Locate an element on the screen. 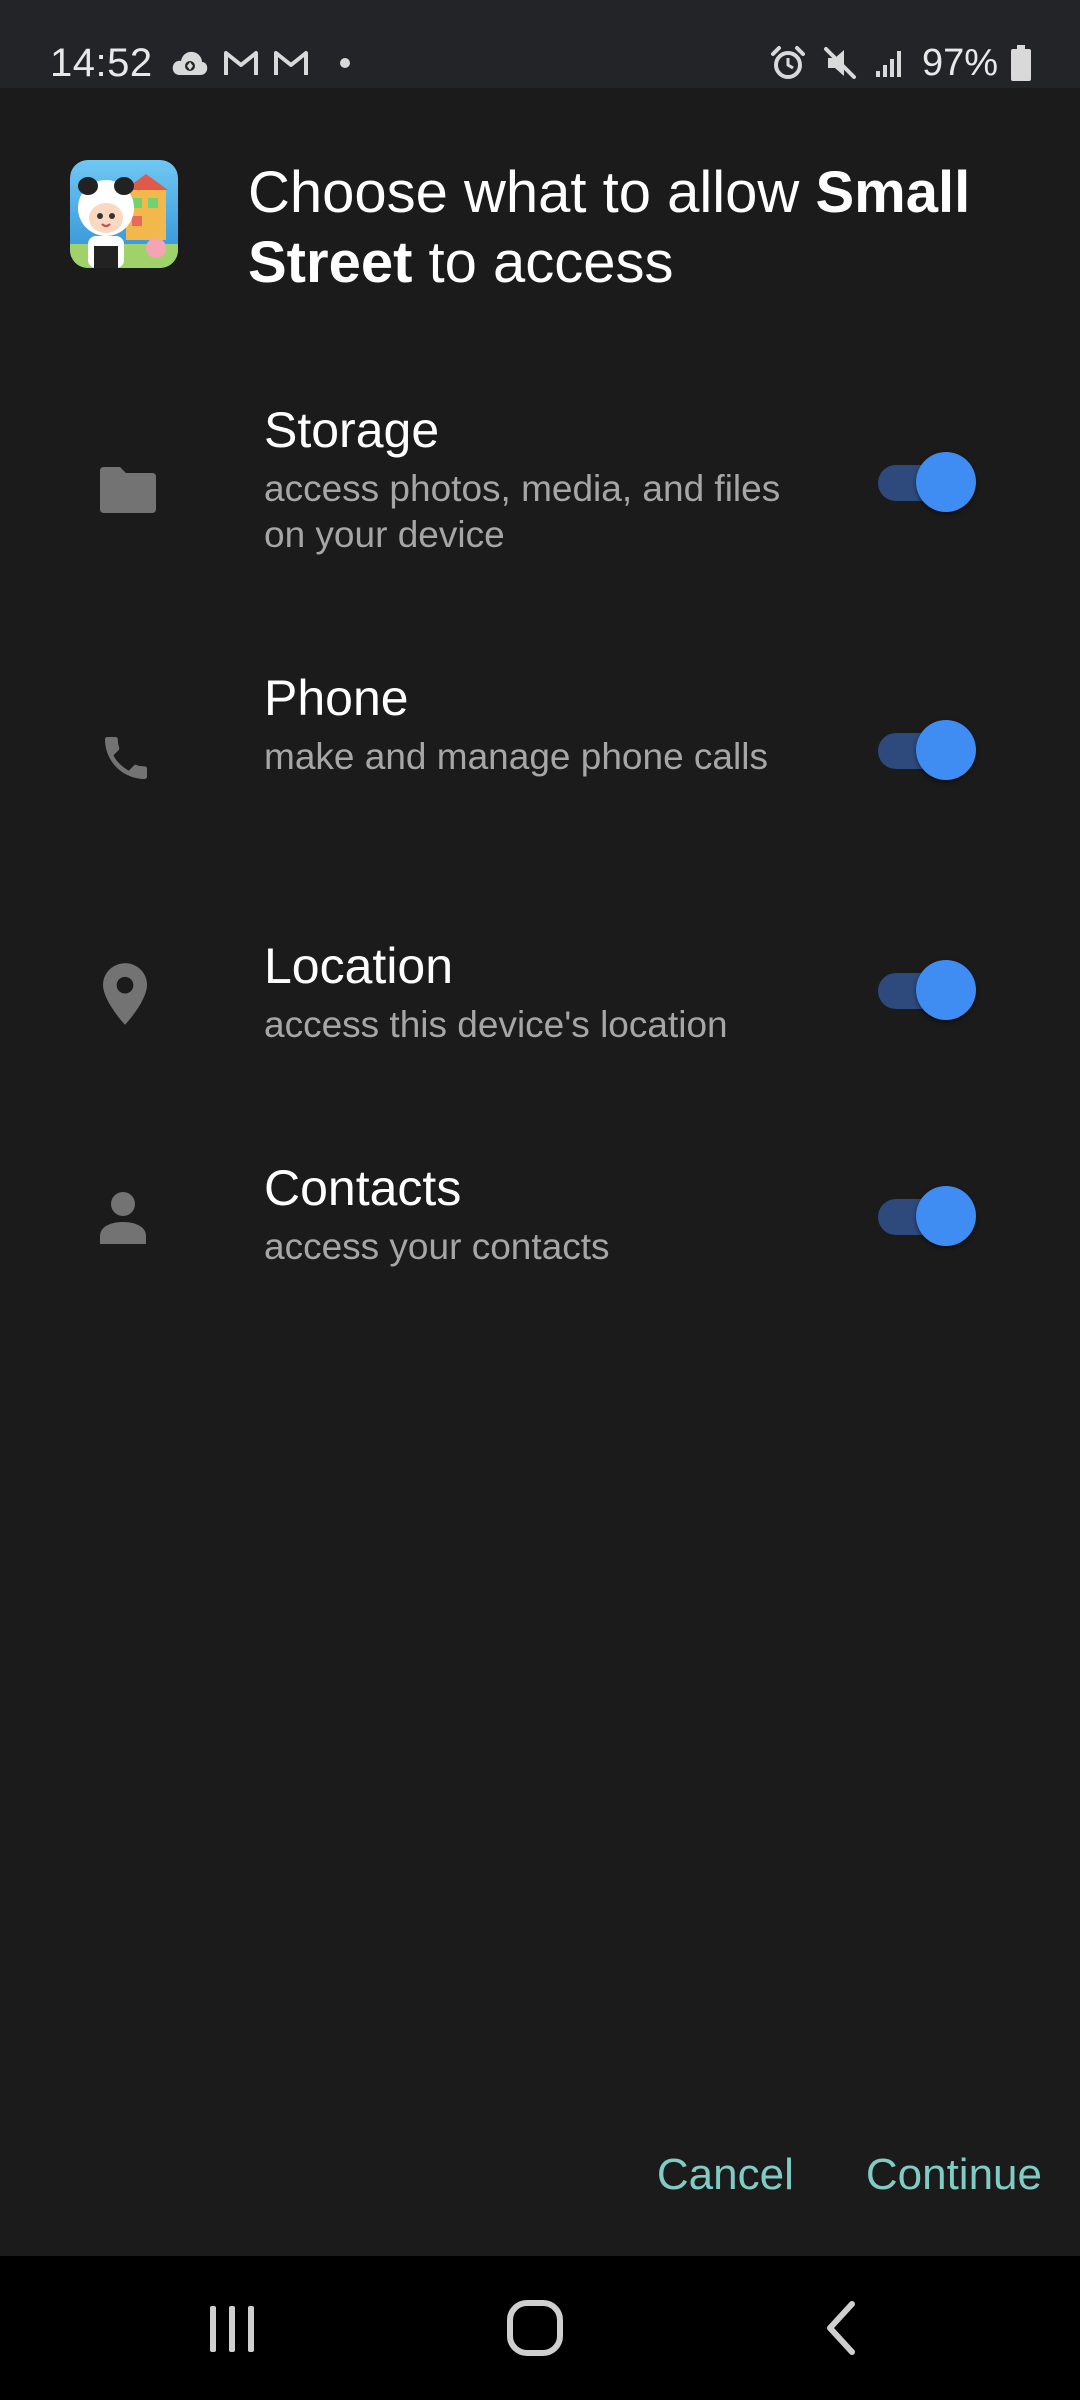 The width and height of the screenshot is (1080, 2400). contacts-toggle is located at coordinates (926, 1216).